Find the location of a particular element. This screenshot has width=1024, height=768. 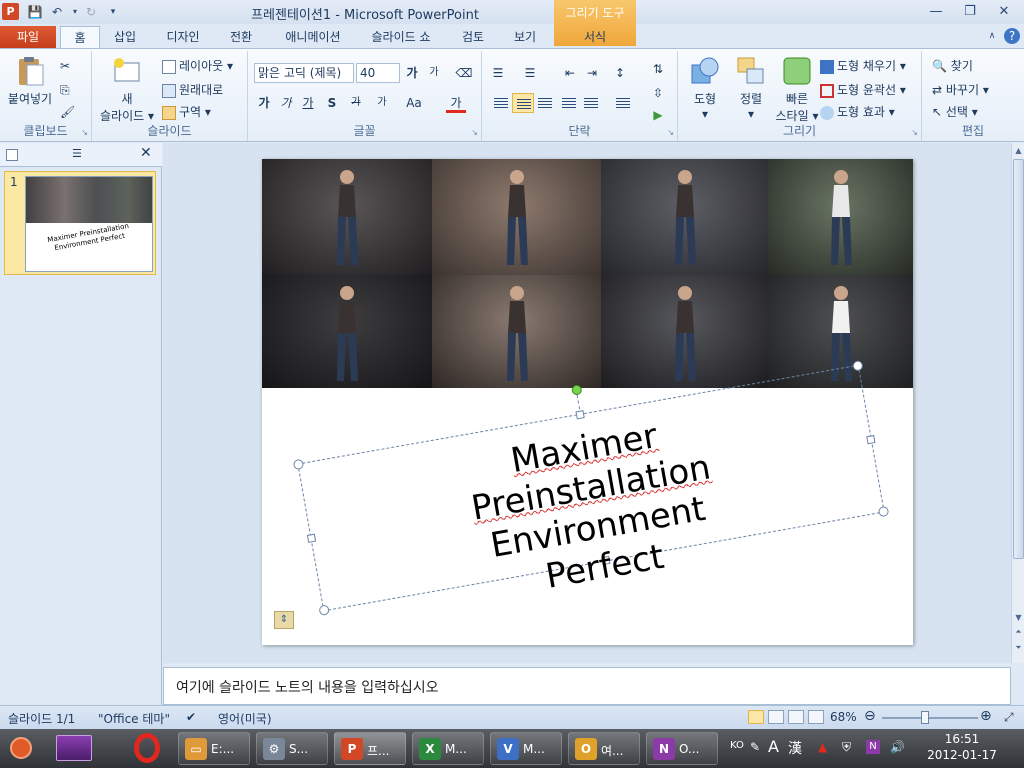

close-panel-icon: ✕ is located at coordinates (146, 153).